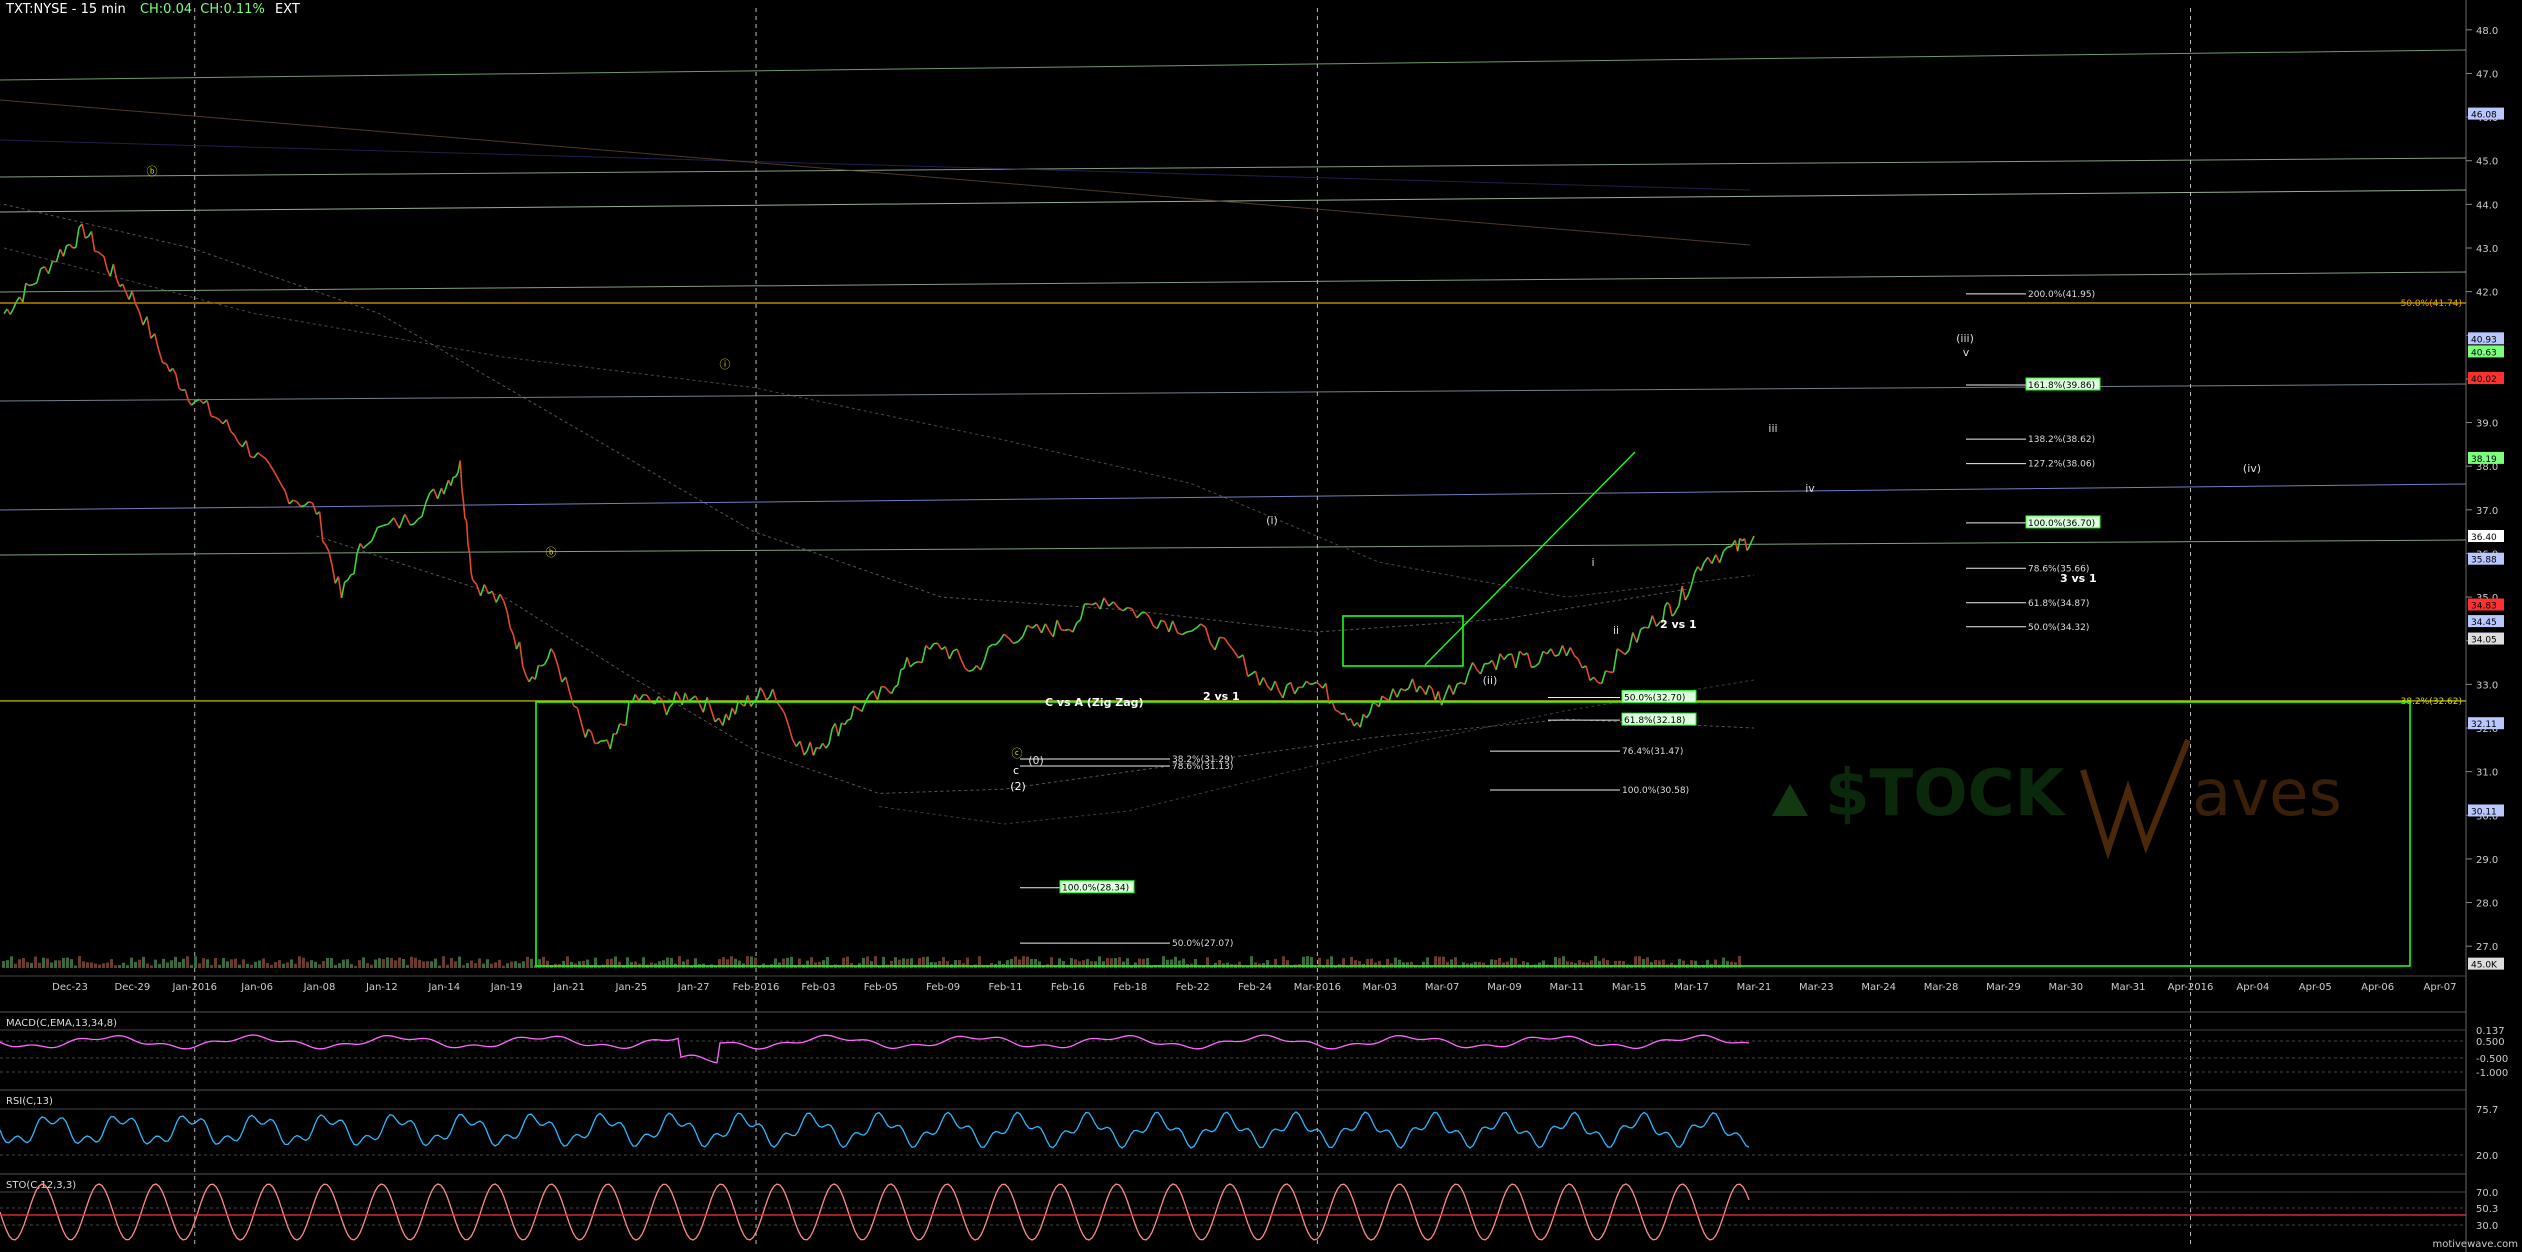 This screenshot has width=2522, height=1252. What do you see at coordinates (2492, 1059) in the screenshot?
I see `macd-panel-tick-label: -0.500` at bounding box center [2492, 1059].